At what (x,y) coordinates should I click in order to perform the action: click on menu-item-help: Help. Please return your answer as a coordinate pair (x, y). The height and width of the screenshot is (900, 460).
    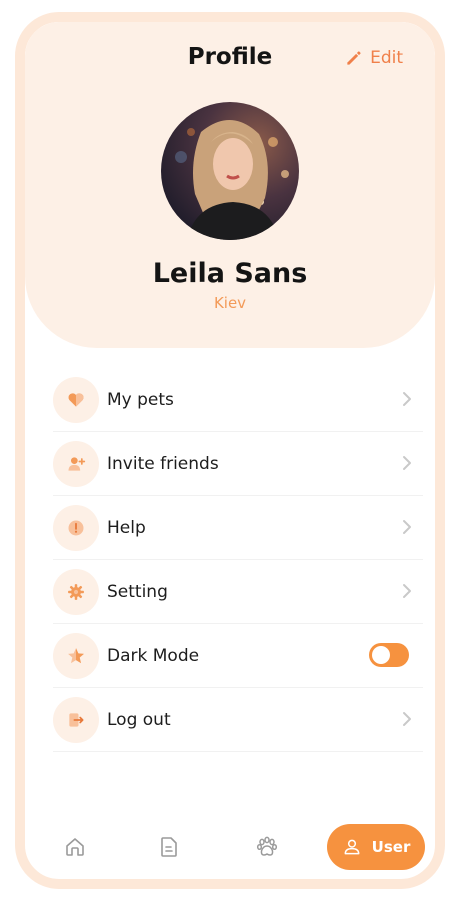
    Looking at the image, I should click on (238, 528).